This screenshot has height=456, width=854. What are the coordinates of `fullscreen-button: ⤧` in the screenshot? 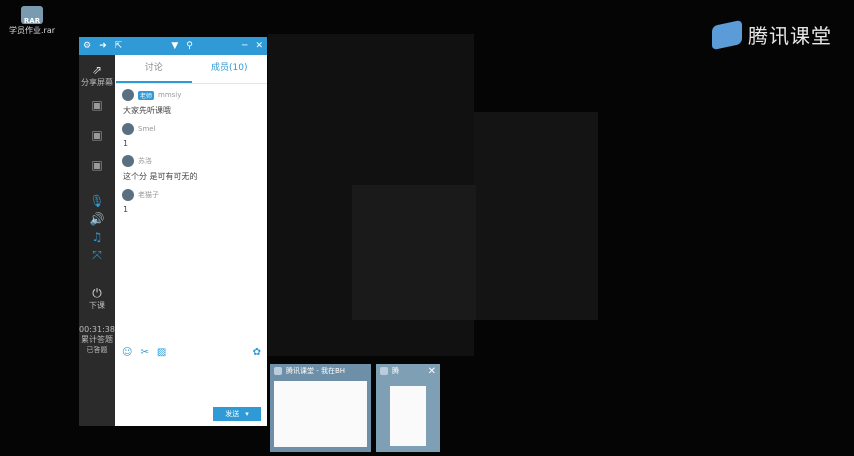 It's located at (97, 255).